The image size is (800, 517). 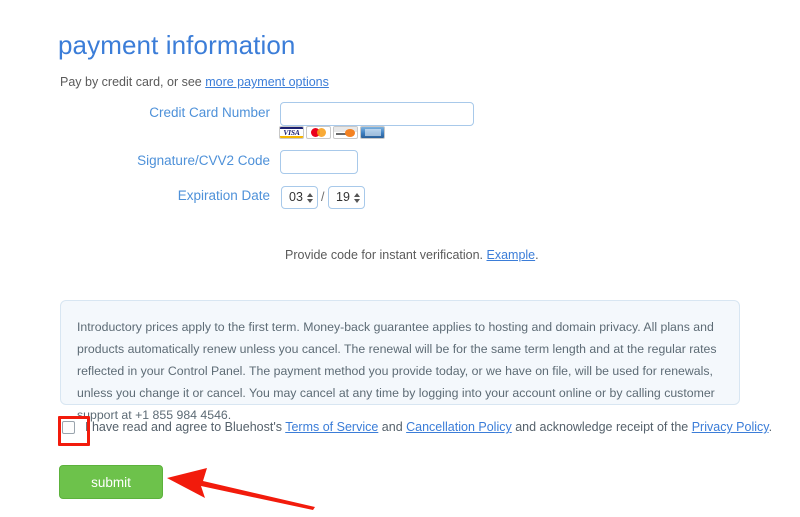 I want to click on expiration-year-select: 19, so click(x=346, y=197).